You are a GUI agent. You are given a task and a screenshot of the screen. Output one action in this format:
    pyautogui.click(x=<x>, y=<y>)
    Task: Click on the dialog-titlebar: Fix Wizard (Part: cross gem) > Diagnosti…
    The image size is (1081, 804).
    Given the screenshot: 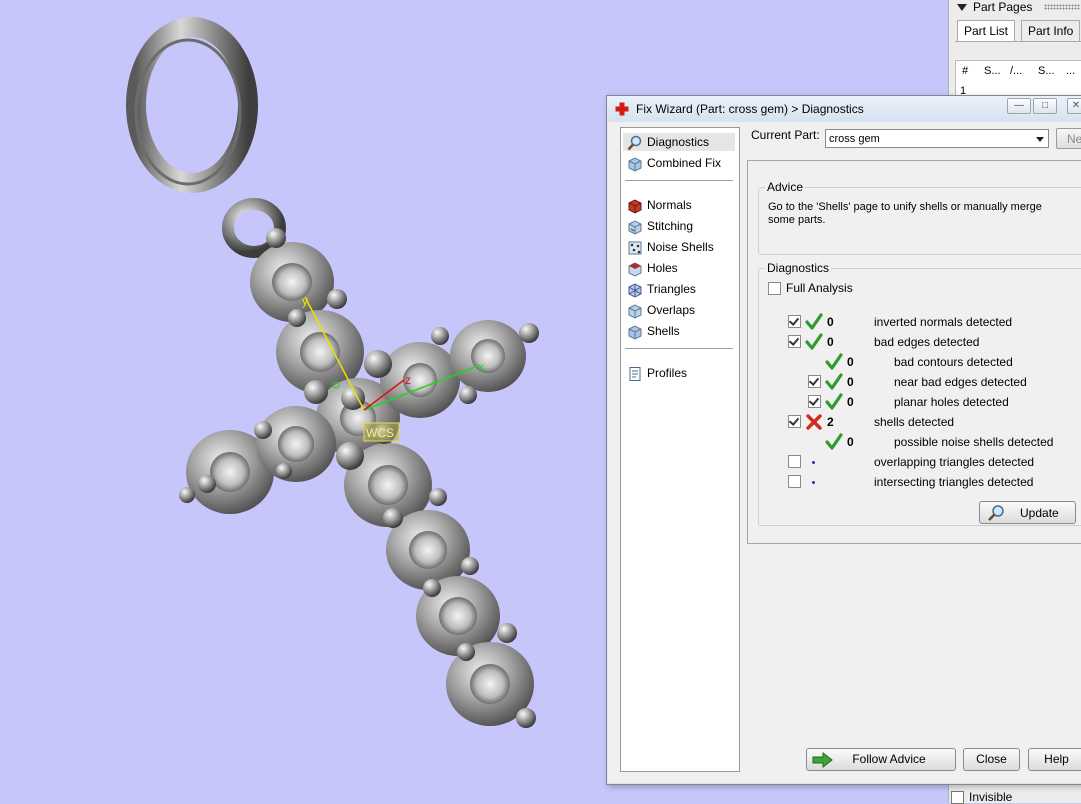 What is the action you would take?
    pyautogui.click(x=844, y=109)
    